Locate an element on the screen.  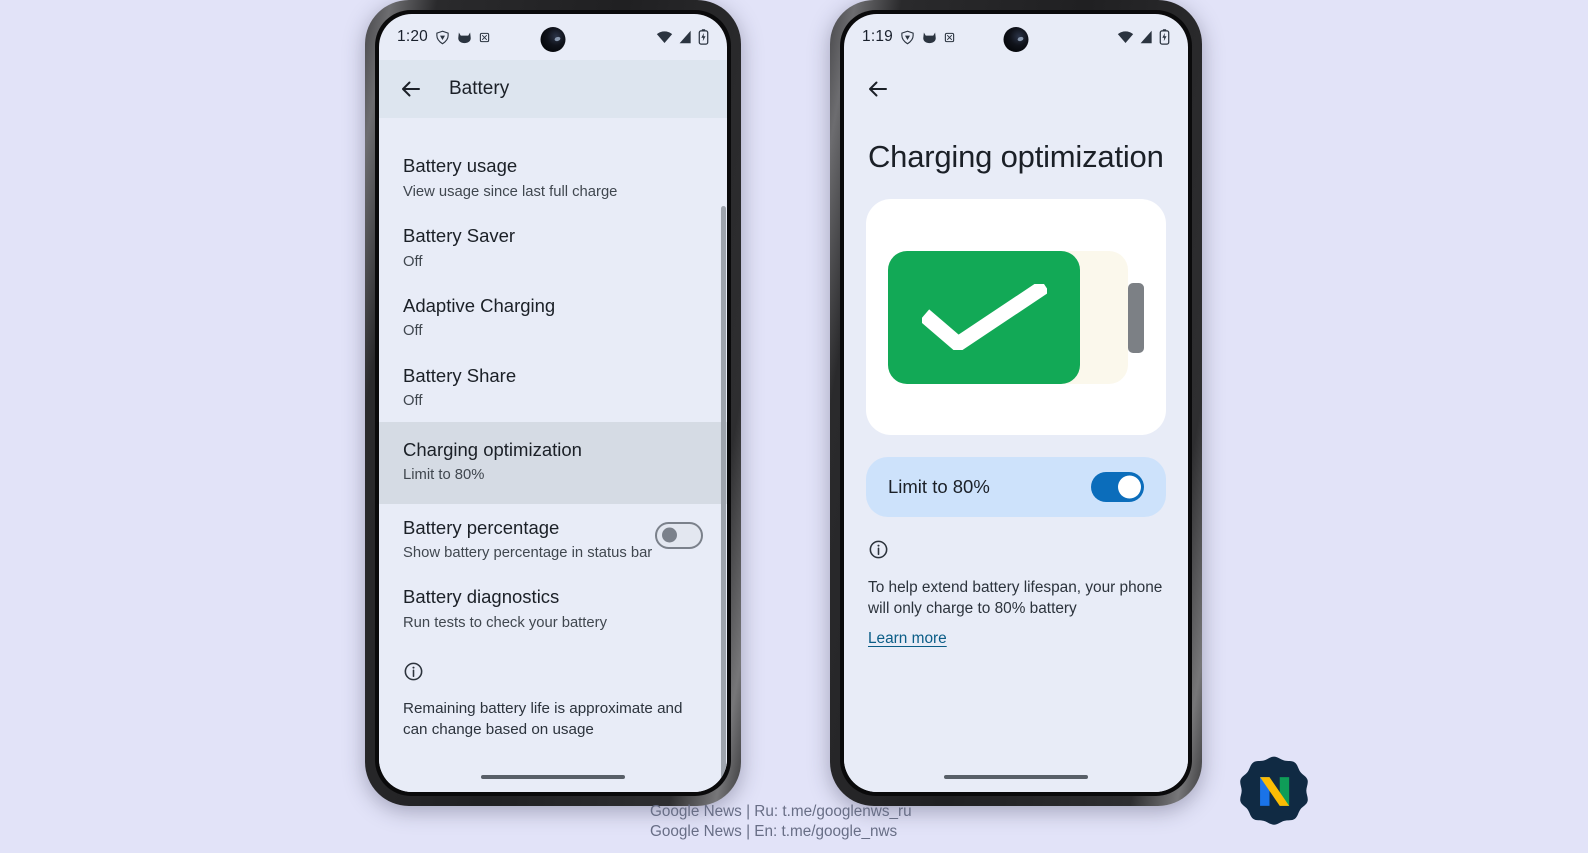
clock: 1:20 is located at coordinates (412, 36).